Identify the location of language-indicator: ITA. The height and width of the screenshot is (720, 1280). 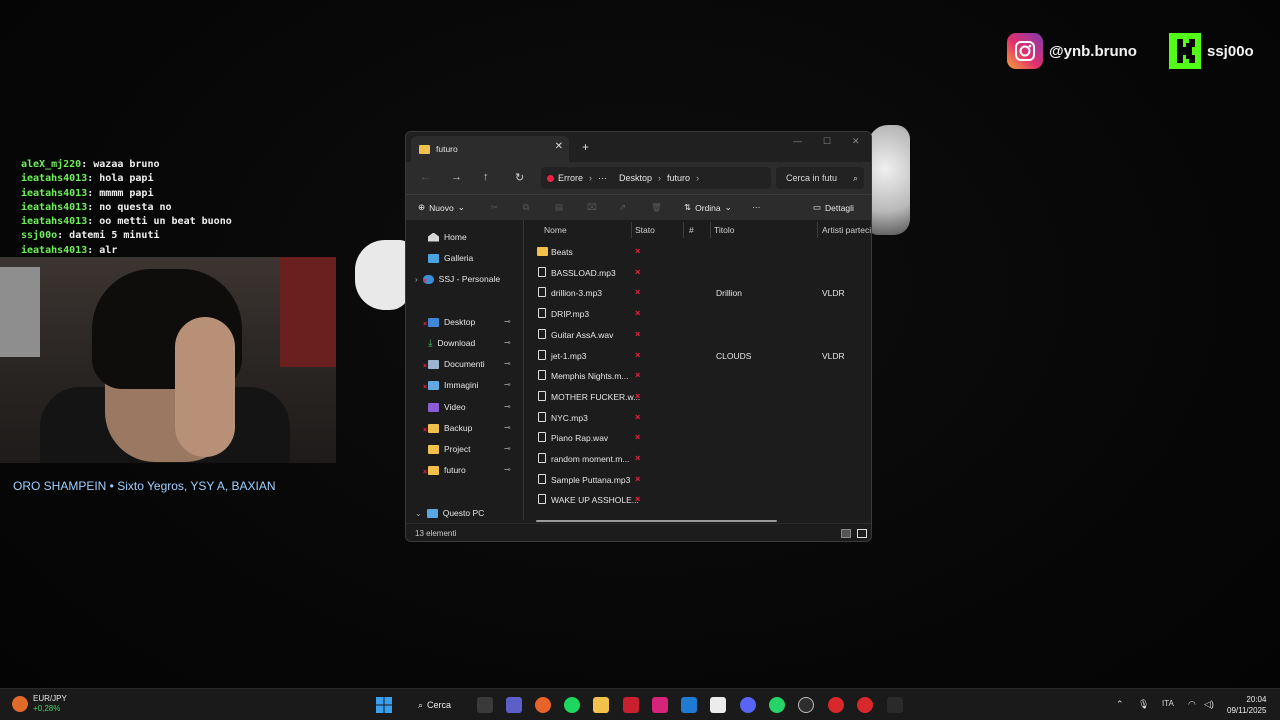
(1168, 703).